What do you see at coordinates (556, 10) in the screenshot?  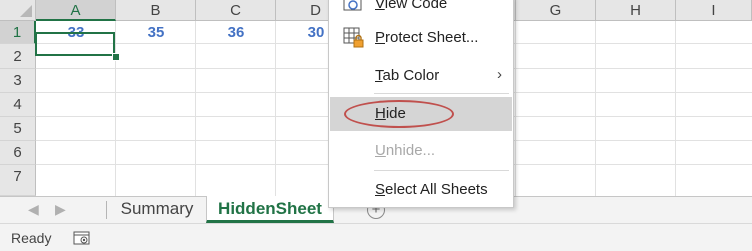 I see `column-header-g: G` at bounding box center [556, 10].